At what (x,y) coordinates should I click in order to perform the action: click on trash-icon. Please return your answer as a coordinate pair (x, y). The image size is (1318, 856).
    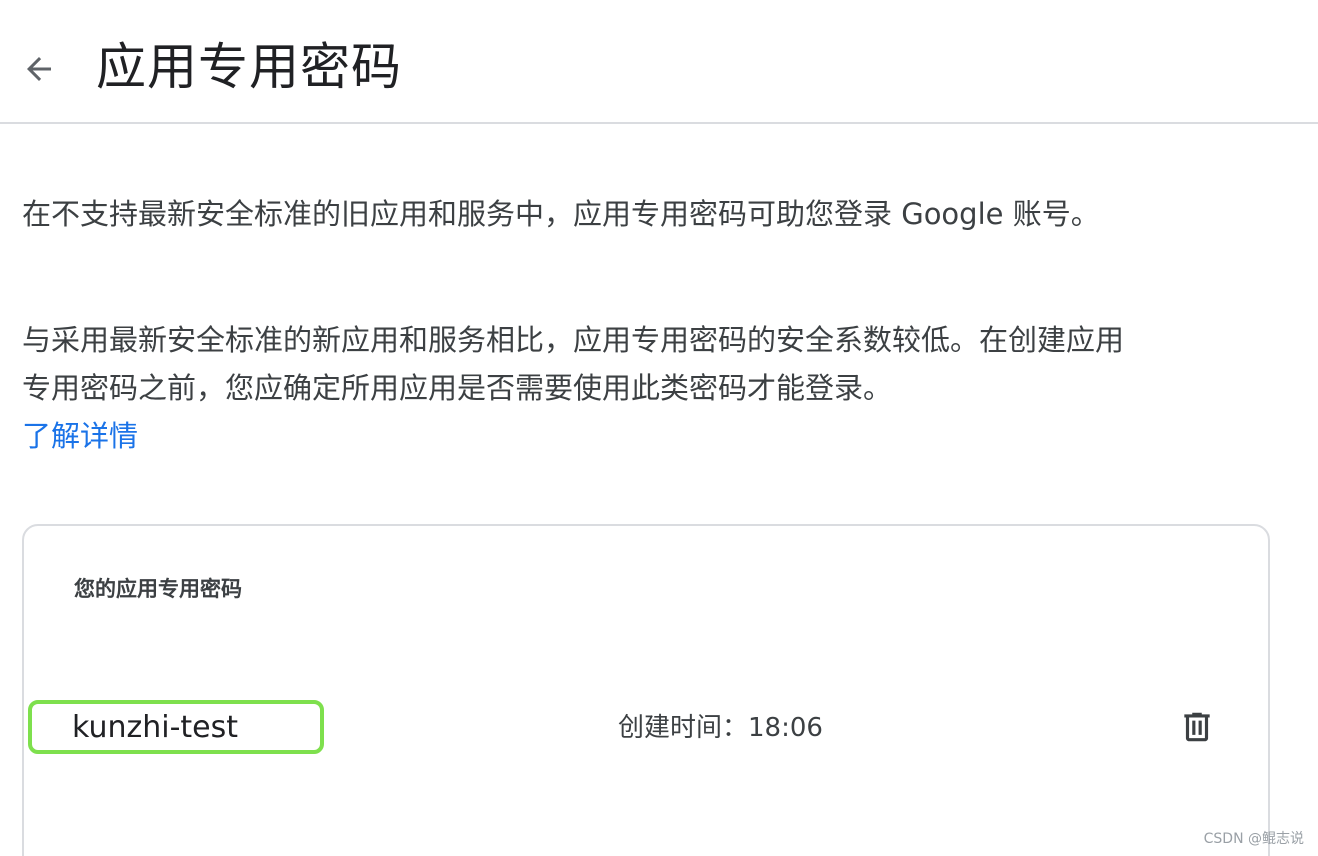
    Looking at the image, I should click on (1197, 727).